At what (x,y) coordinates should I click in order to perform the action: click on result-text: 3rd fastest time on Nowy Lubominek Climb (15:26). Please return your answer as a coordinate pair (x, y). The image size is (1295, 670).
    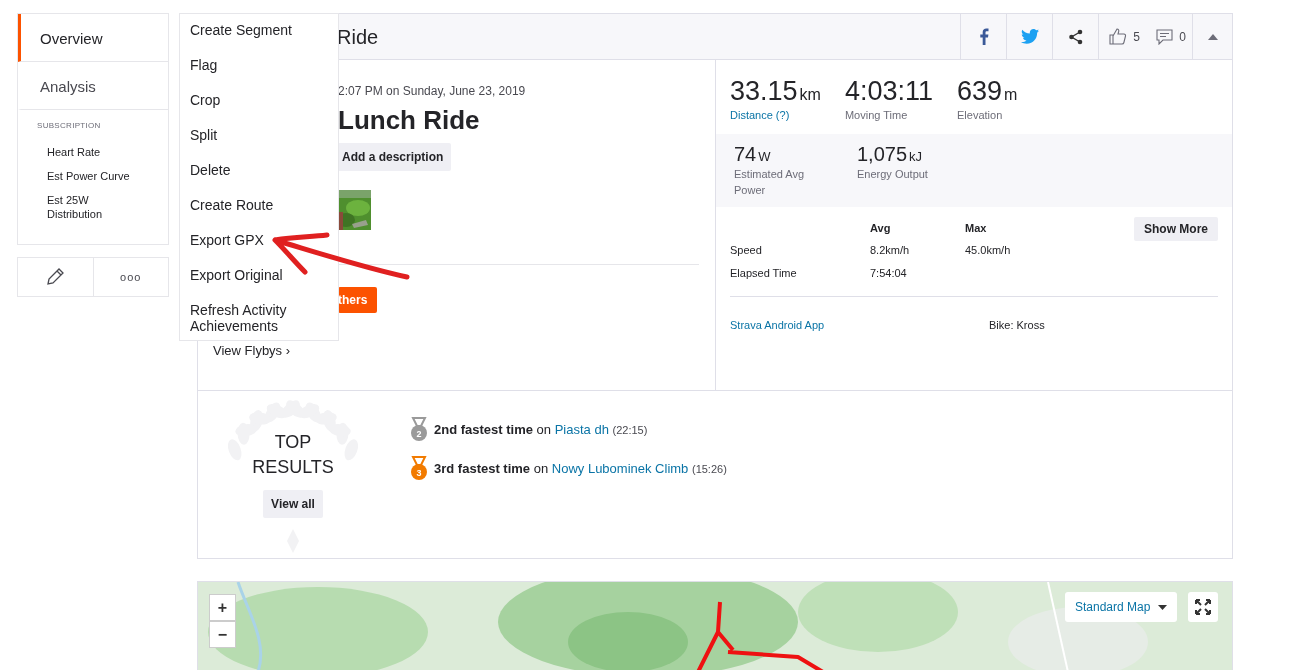
    Looking at the image, I should click on (580, 468).